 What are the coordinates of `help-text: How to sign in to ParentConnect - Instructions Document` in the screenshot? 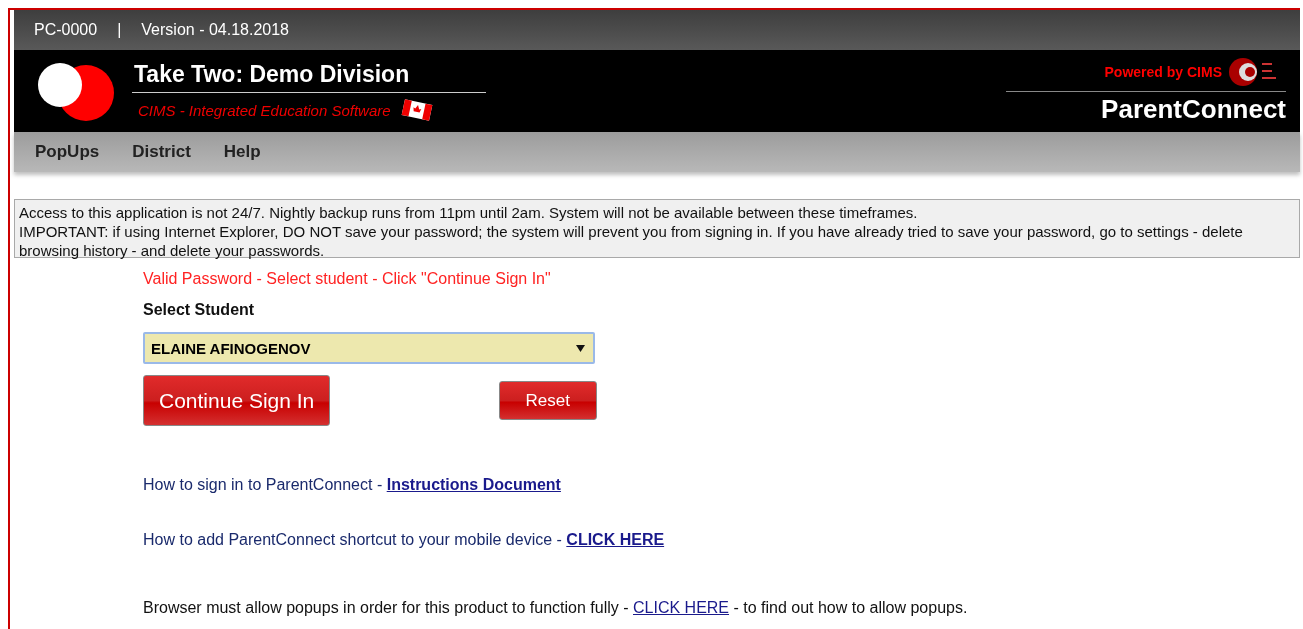 It's located at (352, 484).